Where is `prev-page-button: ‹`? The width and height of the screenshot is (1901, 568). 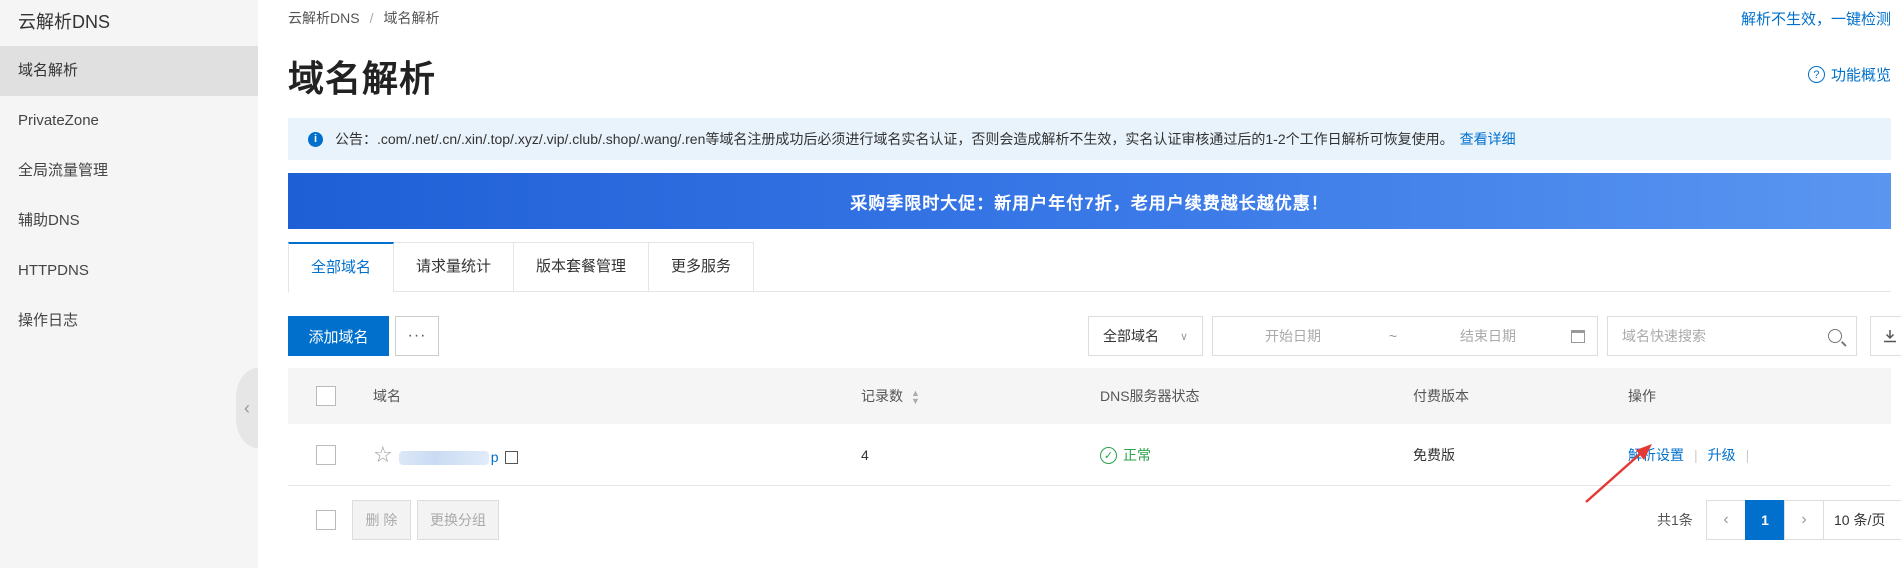
prev-page-button: ‹ is located at coordinates (1726, 520).